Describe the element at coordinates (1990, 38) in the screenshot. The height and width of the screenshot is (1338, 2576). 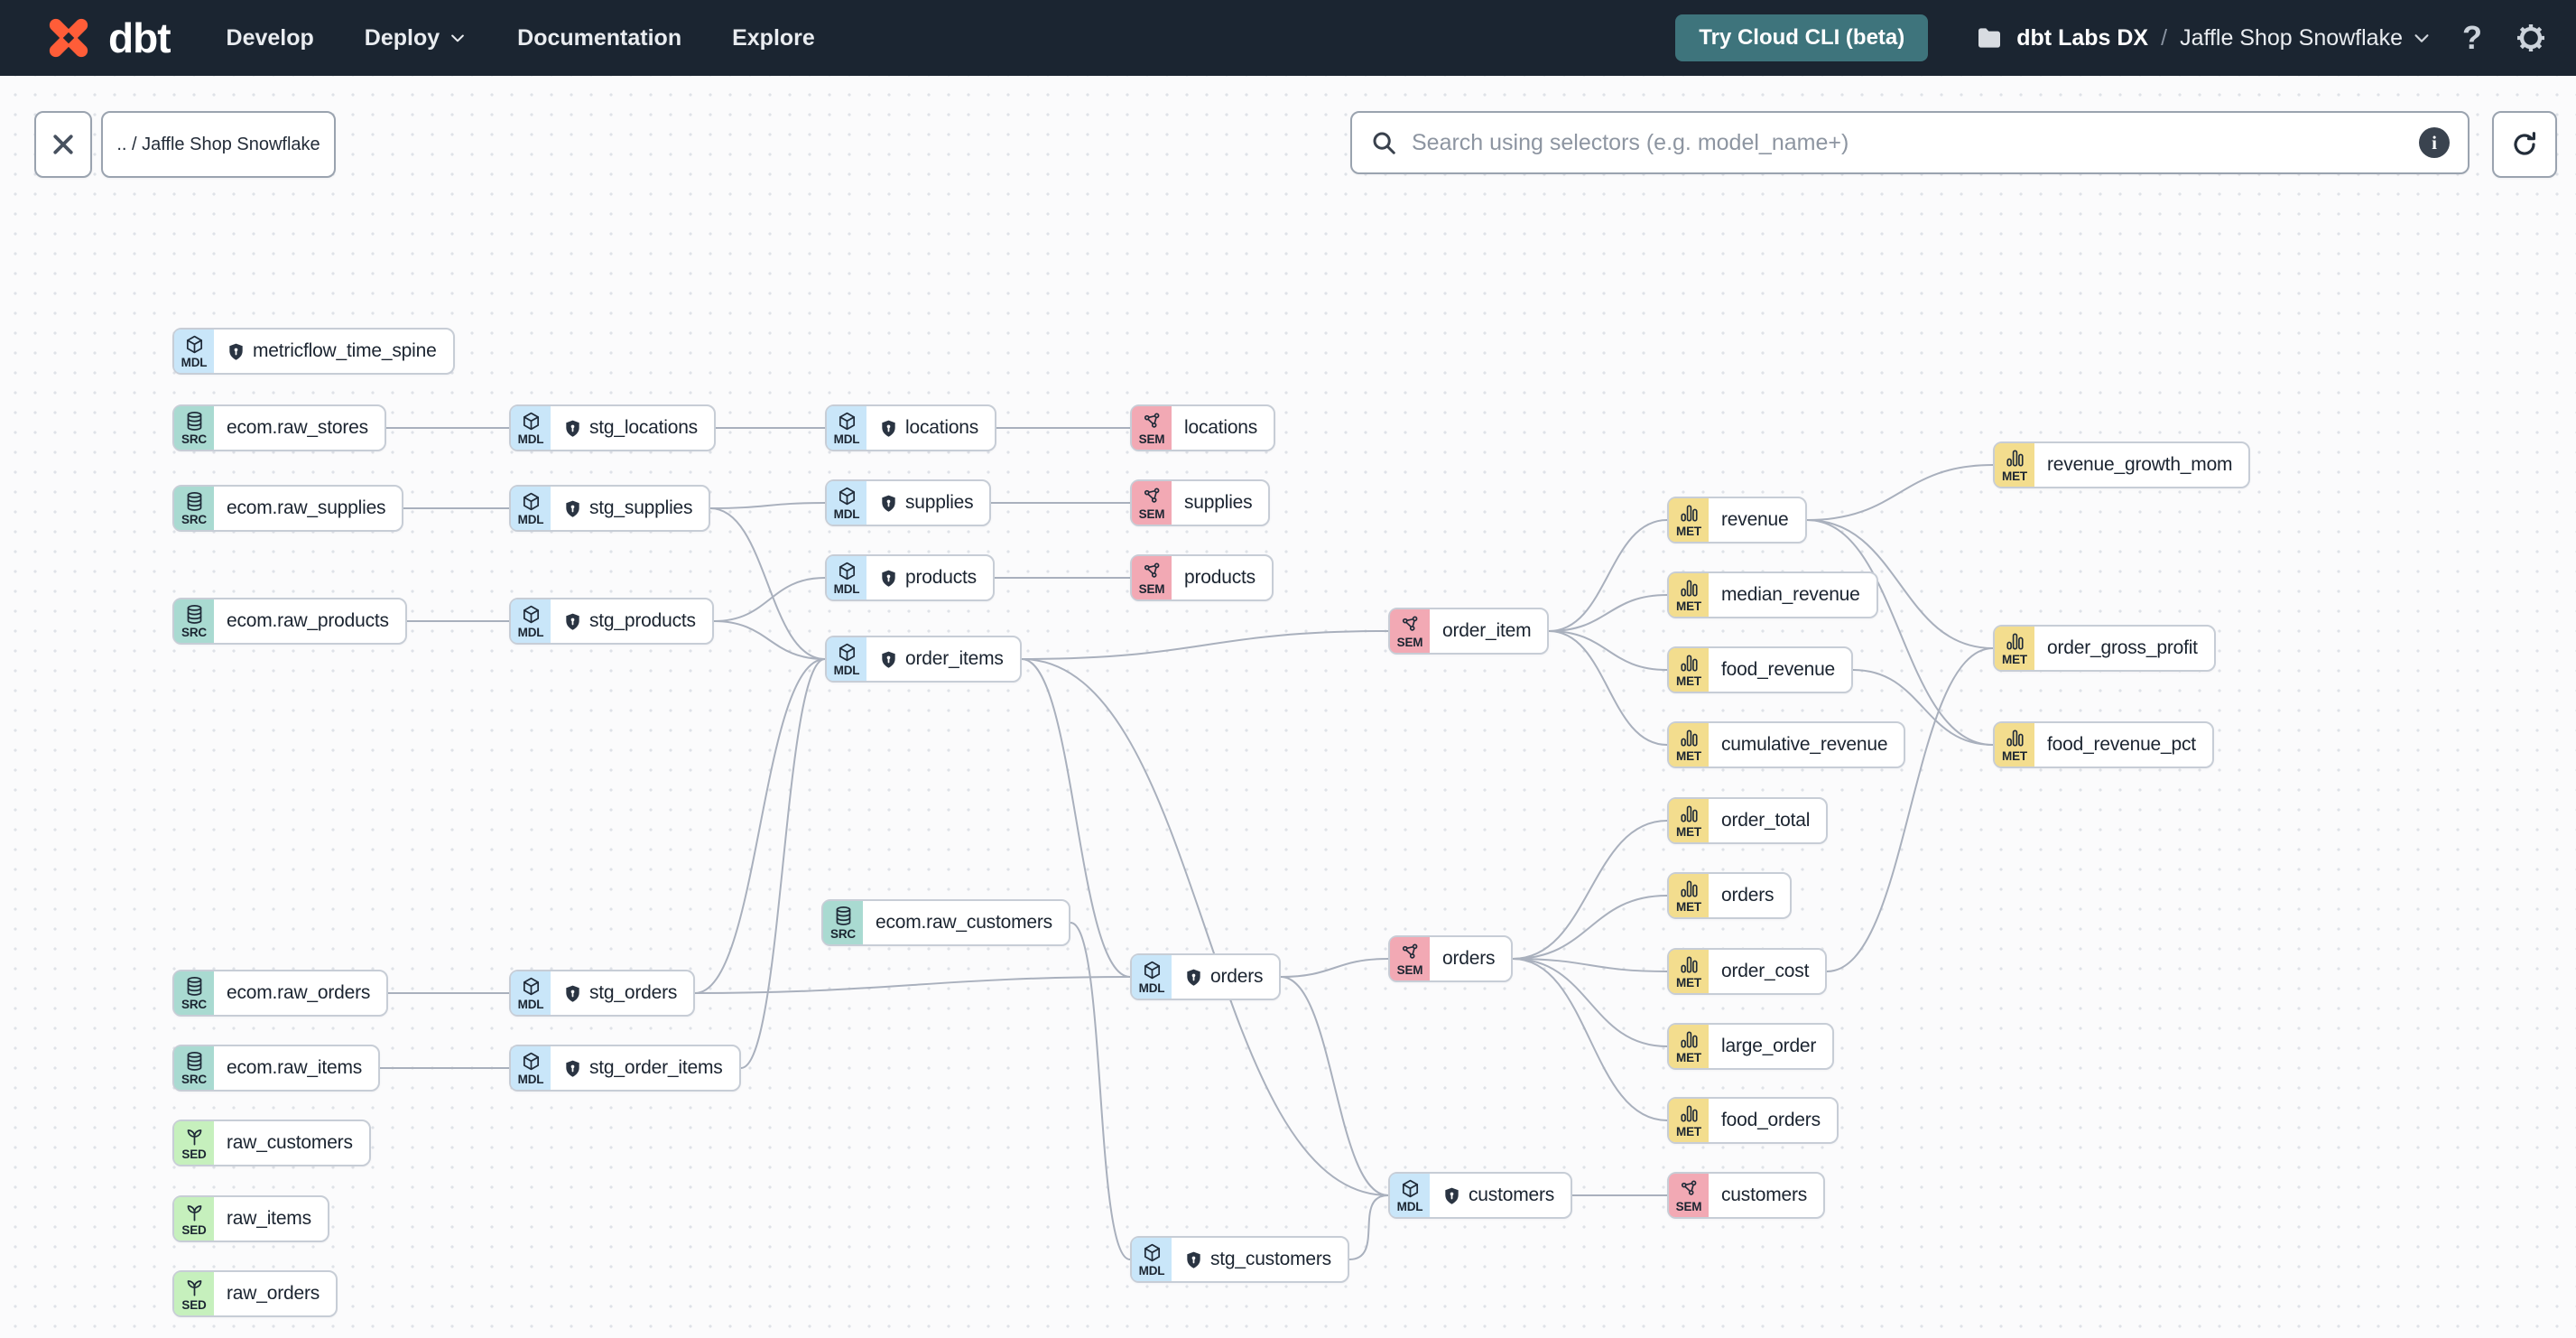
I see `folder-icon` at that location.